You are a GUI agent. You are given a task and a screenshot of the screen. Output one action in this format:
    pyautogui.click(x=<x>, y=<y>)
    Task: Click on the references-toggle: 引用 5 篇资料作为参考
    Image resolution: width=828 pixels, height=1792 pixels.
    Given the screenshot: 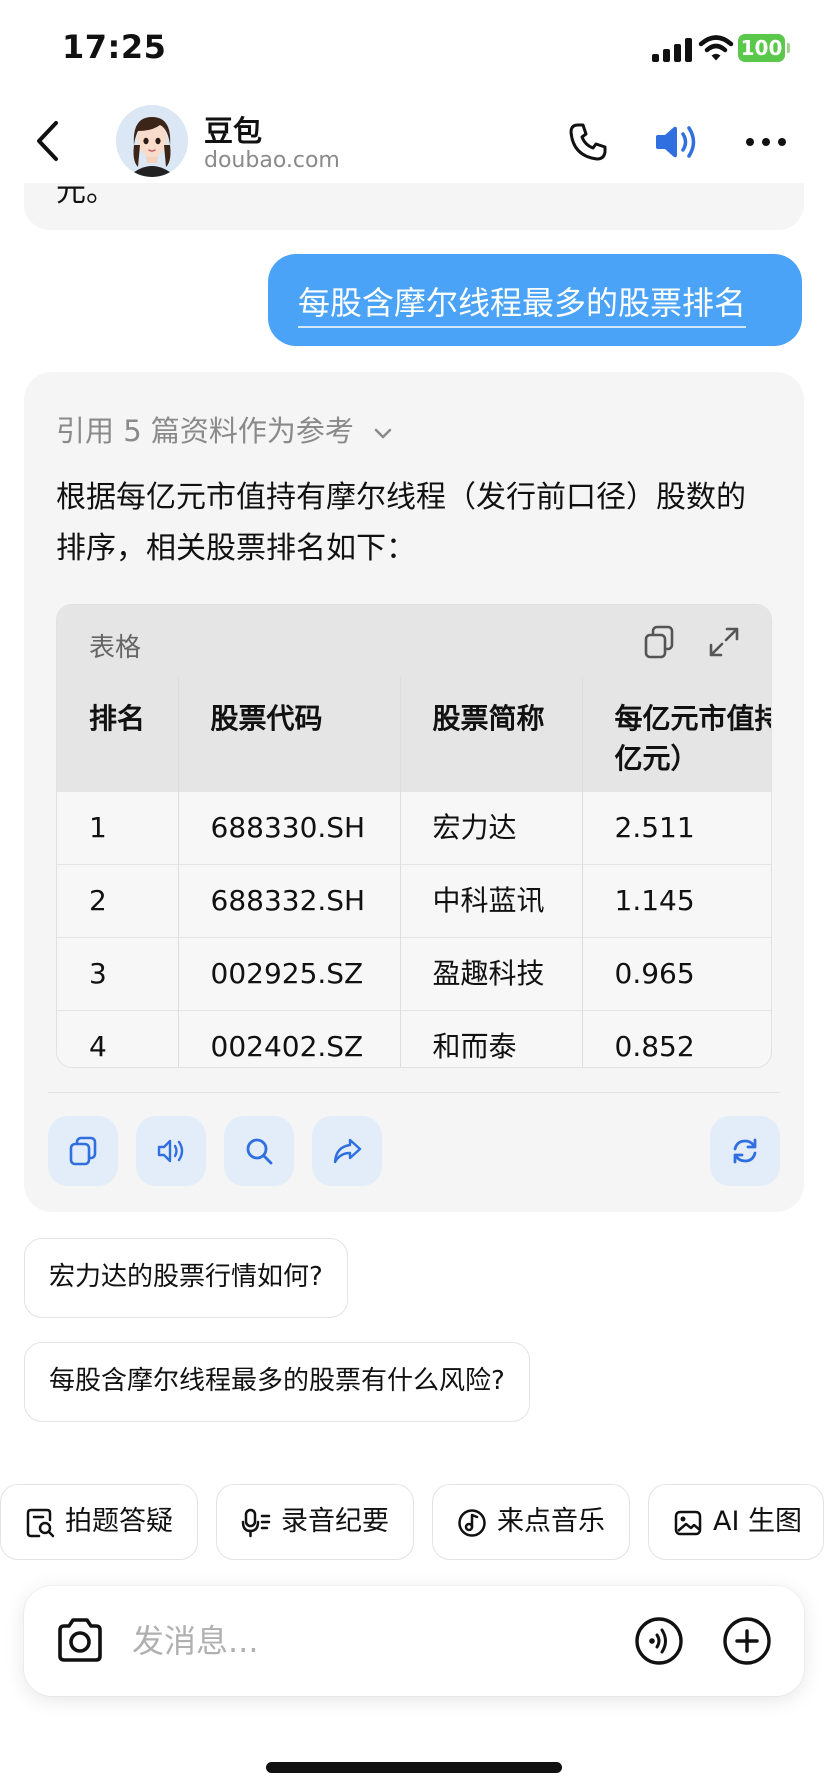 What is the action you would take?
    pyautogui.click(x=225, y=429)
    